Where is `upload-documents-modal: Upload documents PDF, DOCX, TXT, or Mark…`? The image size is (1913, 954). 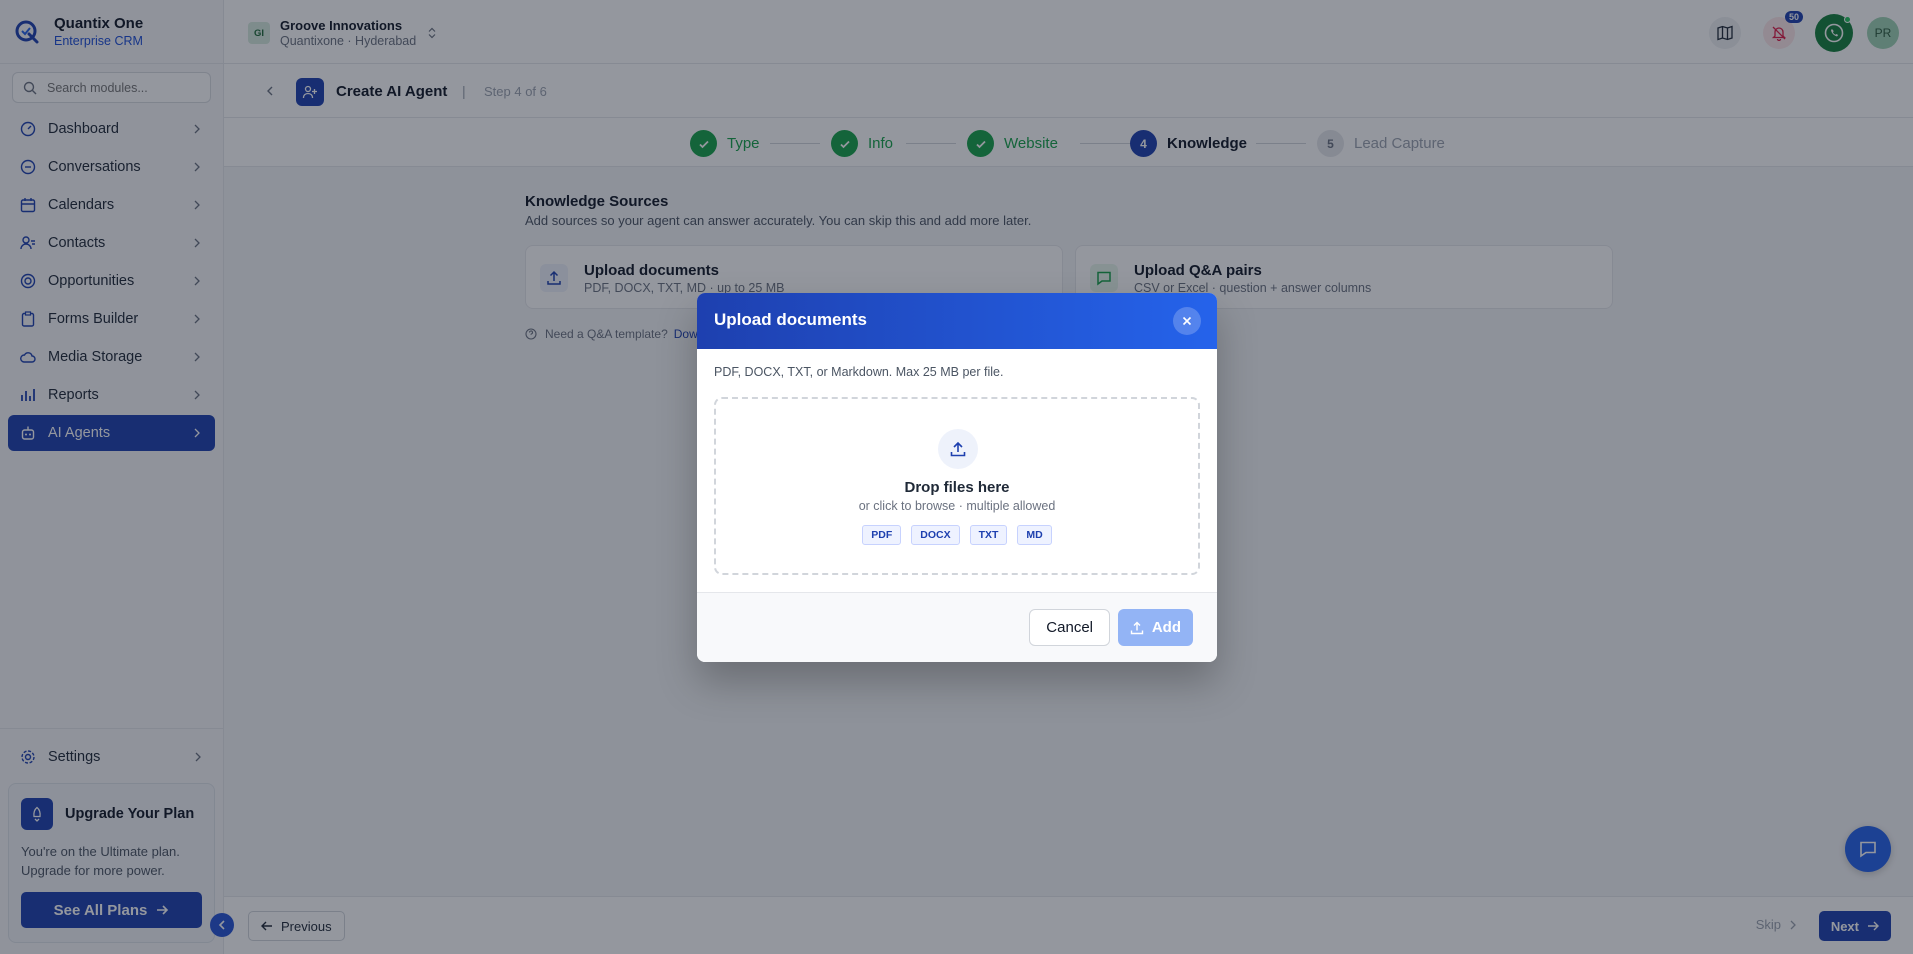 upload-documents-modal: Upload documents PDF, DOCX, TXT, or Mark… is located at coordinates (957, 477).